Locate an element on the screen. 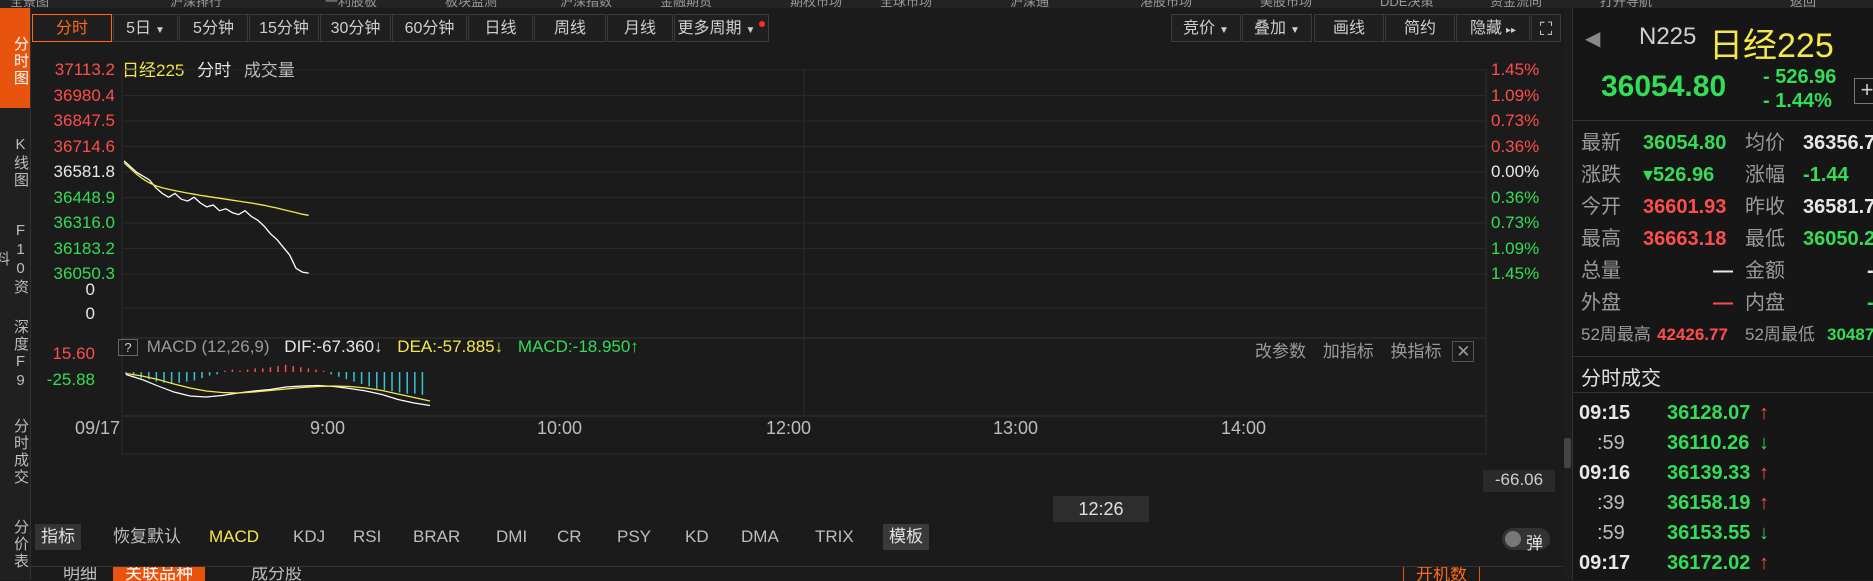  tab-5min: 5分钟 is located at coordinates (213, 28).